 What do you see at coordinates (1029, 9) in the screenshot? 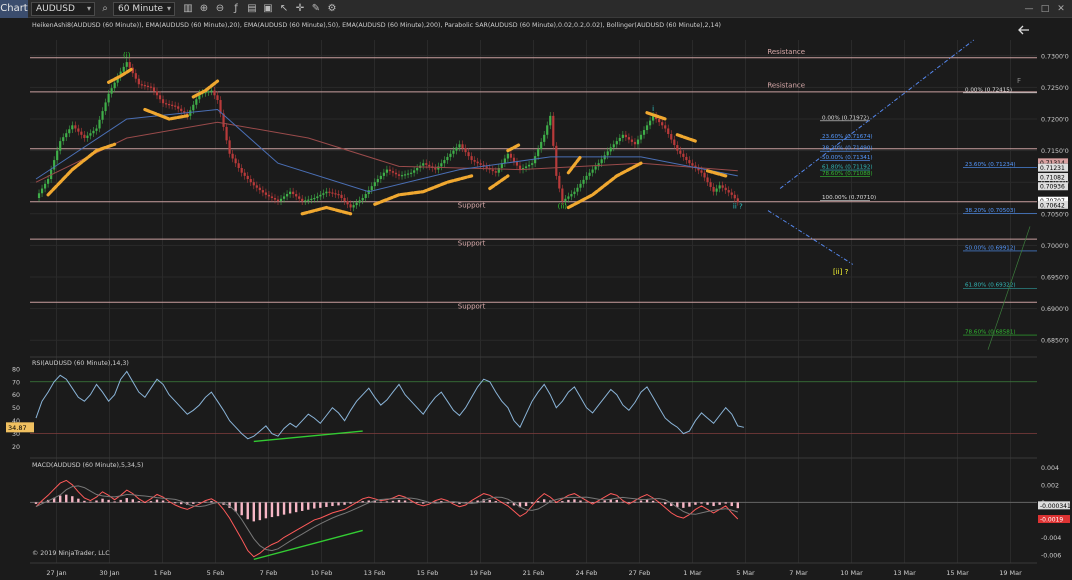
I see `minimize-icon: —` at bounding box center [1029, 9].